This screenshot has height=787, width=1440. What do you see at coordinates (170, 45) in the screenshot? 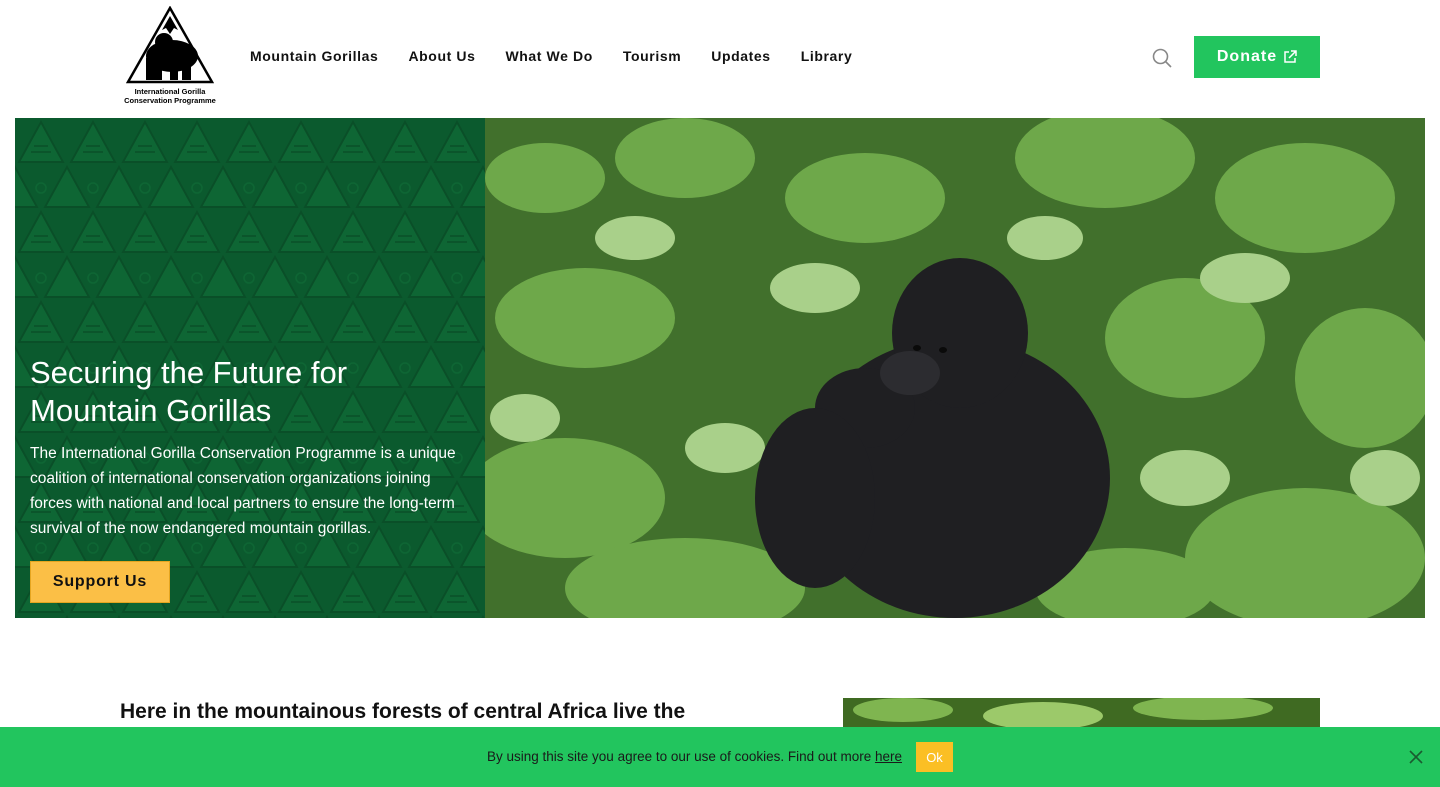
I see `gorilla-logo-icon` at bounding box center [170, 45].